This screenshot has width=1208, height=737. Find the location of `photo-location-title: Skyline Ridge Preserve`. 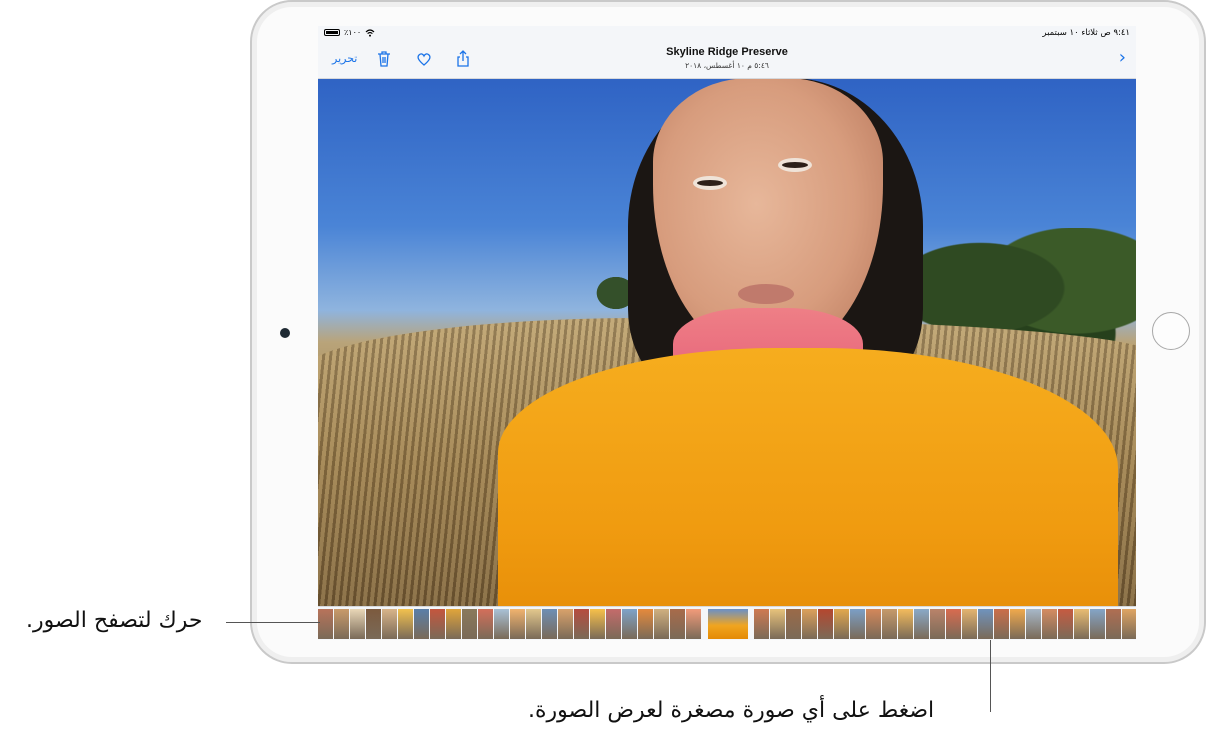

photo-location-title: Skyline Ridge Preserve is located at coordinates (727, 52).